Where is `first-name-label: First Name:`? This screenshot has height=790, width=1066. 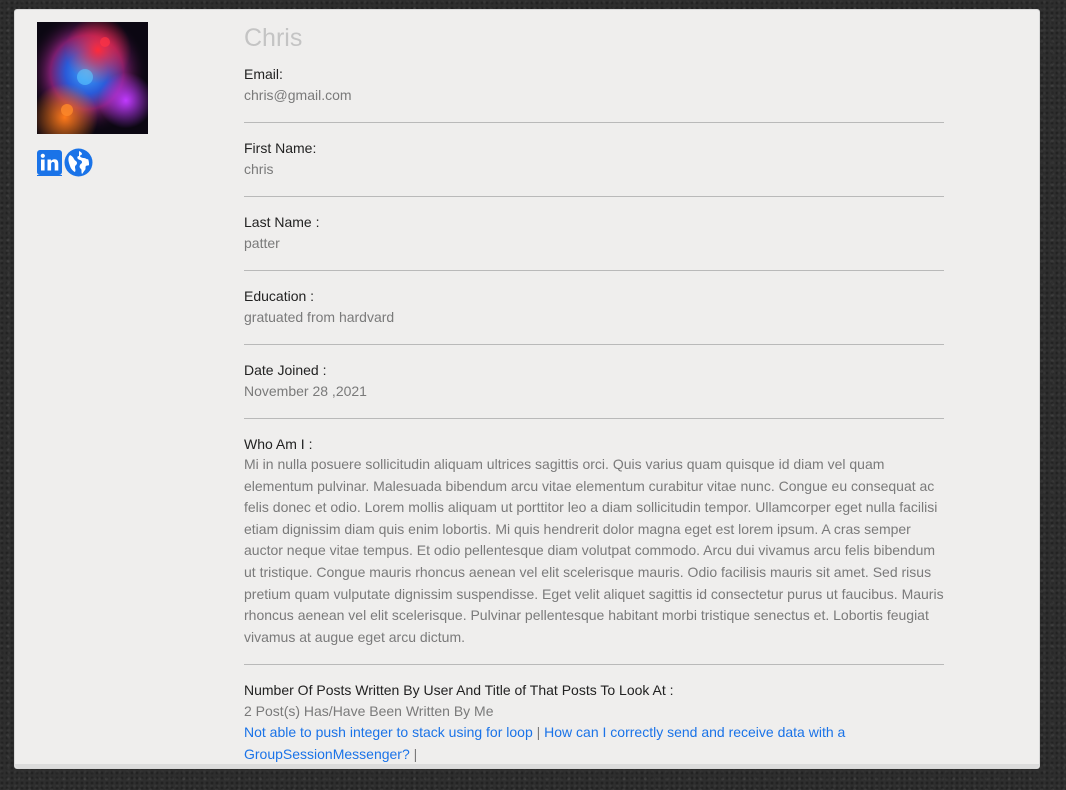
first-name-label: First Name: is located at coordinates (280, 148).